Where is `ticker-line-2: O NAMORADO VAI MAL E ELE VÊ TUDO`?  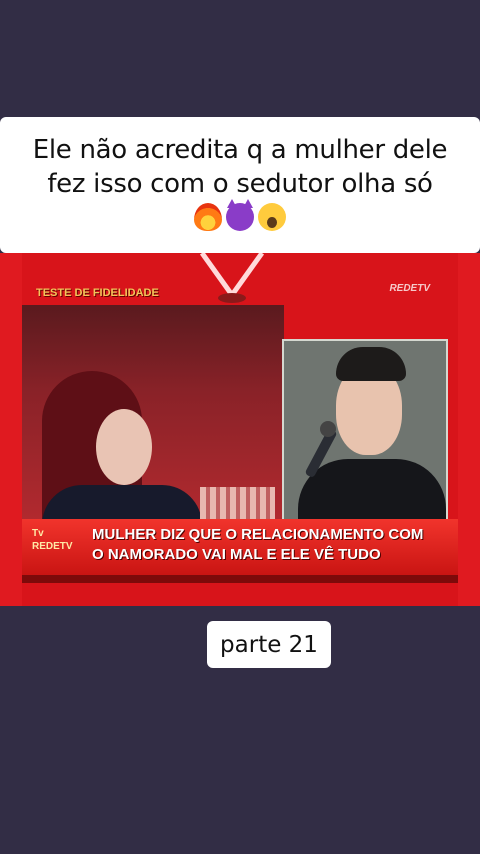
ticker-line-2: O NAMORADO VAI MAL E ELE VÊ TUDO is located at coordinates (236, 554).